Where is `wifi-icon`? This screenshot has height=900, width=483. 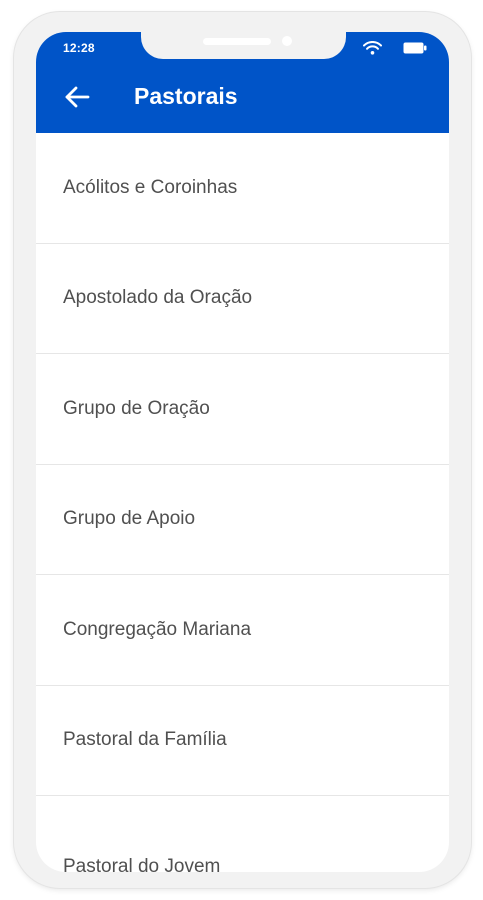 wifi-icon is located at coordinates (372, 48).